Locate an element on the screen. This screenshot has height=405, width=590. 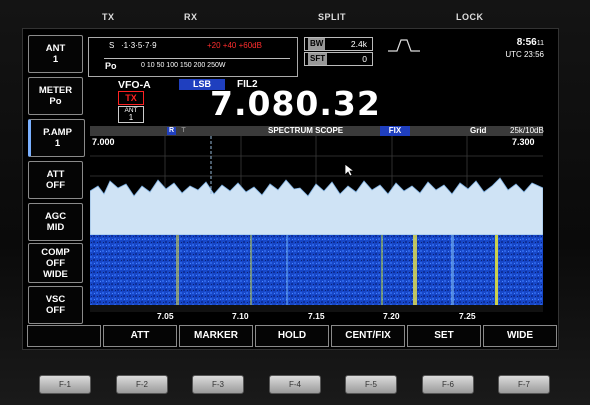
tx-marker-badge: T is located at coordinates (183, 130).